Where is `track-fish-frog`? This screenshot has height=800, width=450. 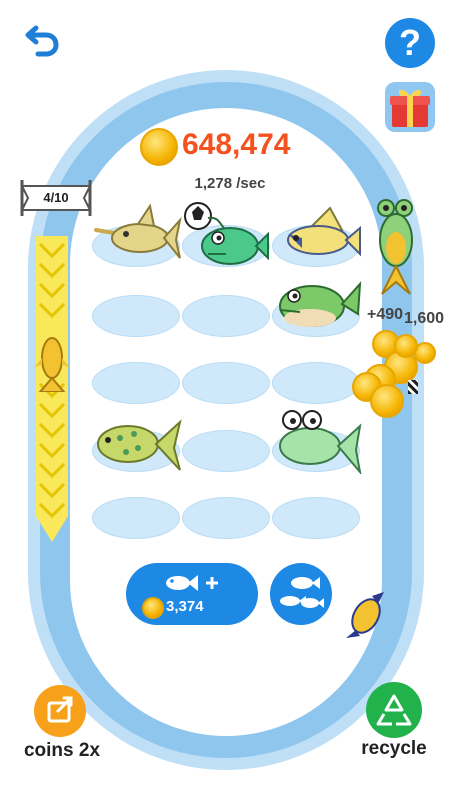 track-fish-frog is located at coordinates (396, 246).